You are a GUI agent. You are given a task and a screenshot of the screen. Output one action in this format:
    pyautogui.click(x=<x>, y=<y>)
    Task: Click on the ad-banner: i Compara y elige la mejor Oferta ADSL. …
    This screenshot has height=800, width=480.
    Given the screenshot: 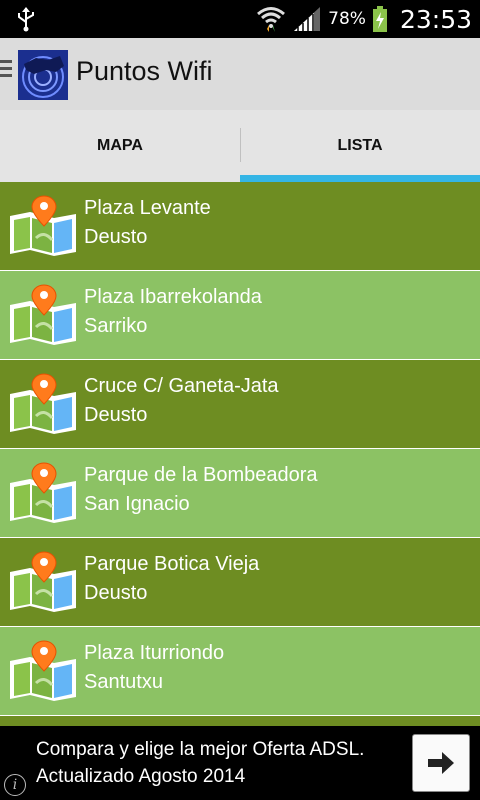 What is the action you would take?
    pyautogui.click(x=240, y=763)
    